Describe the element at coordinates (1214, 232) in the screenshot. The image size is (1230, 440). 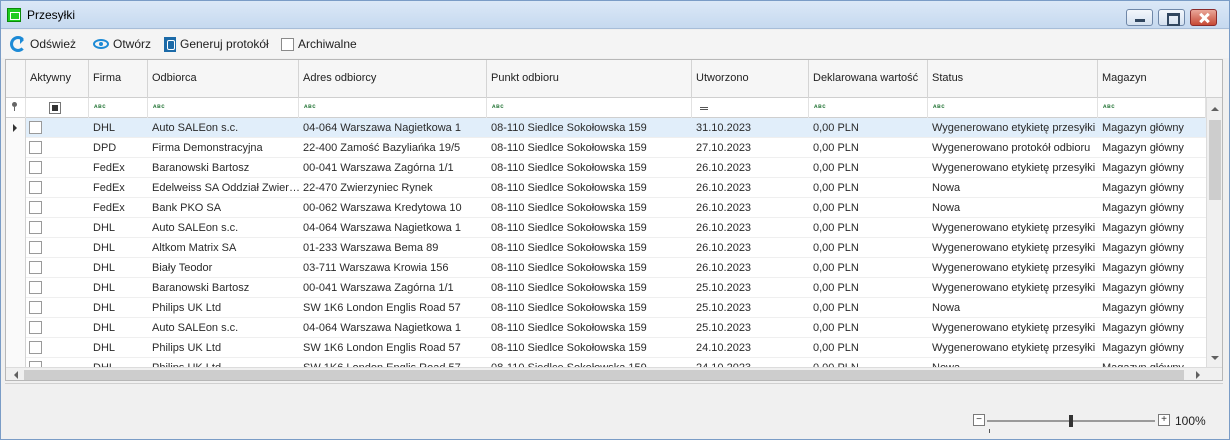
I see `vertical-scrollbar` at that location.